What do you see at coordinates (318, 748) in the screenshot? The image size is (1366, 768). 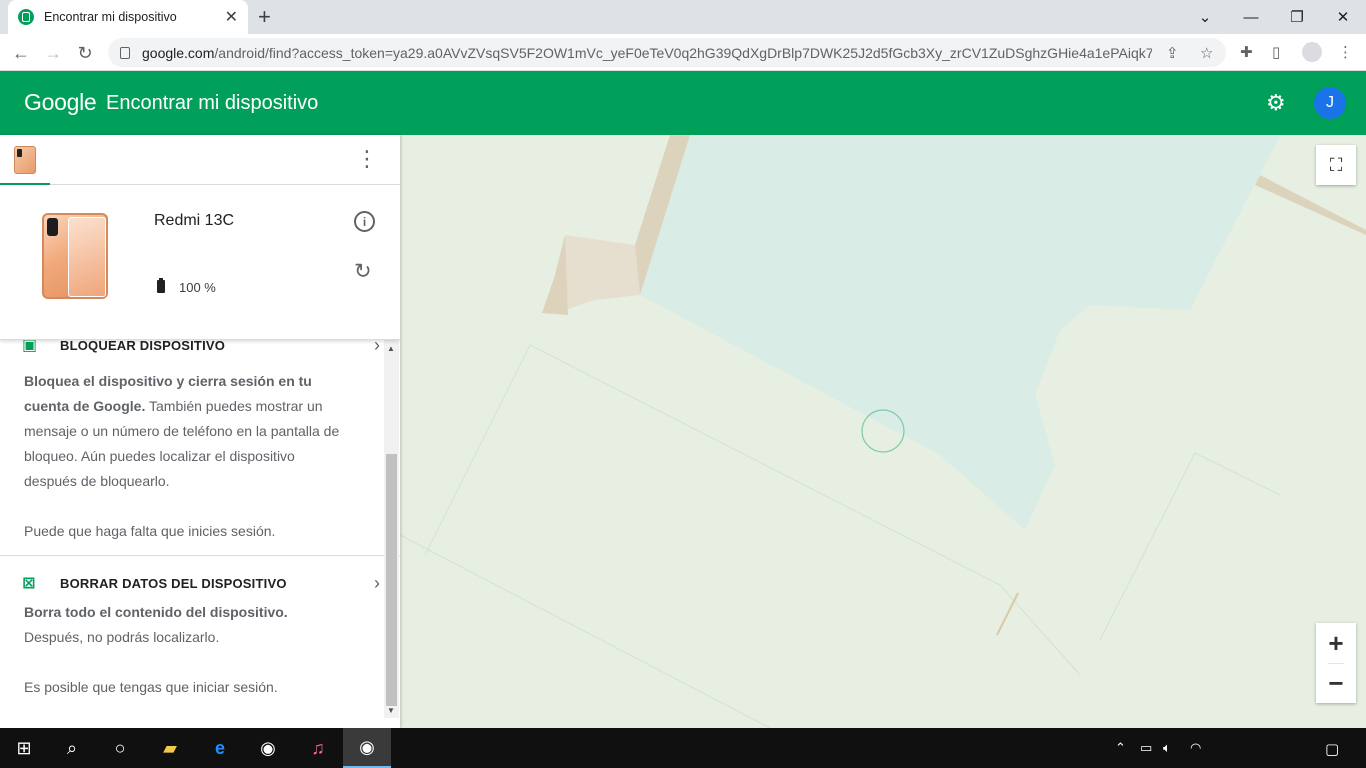 I see `itunes-icon: ♫` at bounding box center [318, 748].